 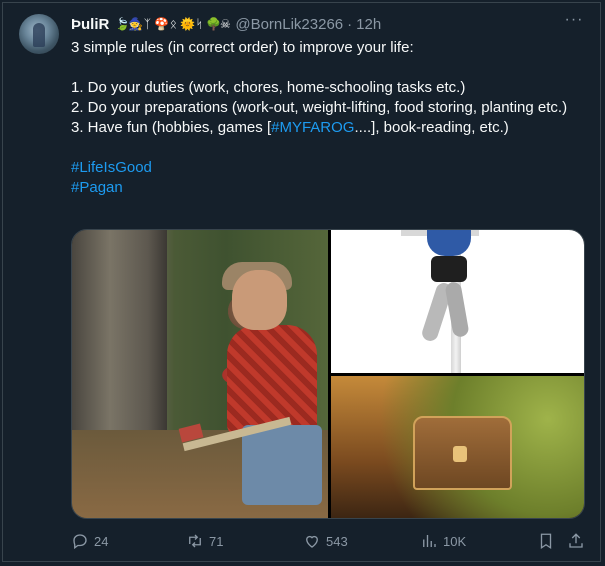 I want to click on like-count: 543, so click(x=337, y=541).